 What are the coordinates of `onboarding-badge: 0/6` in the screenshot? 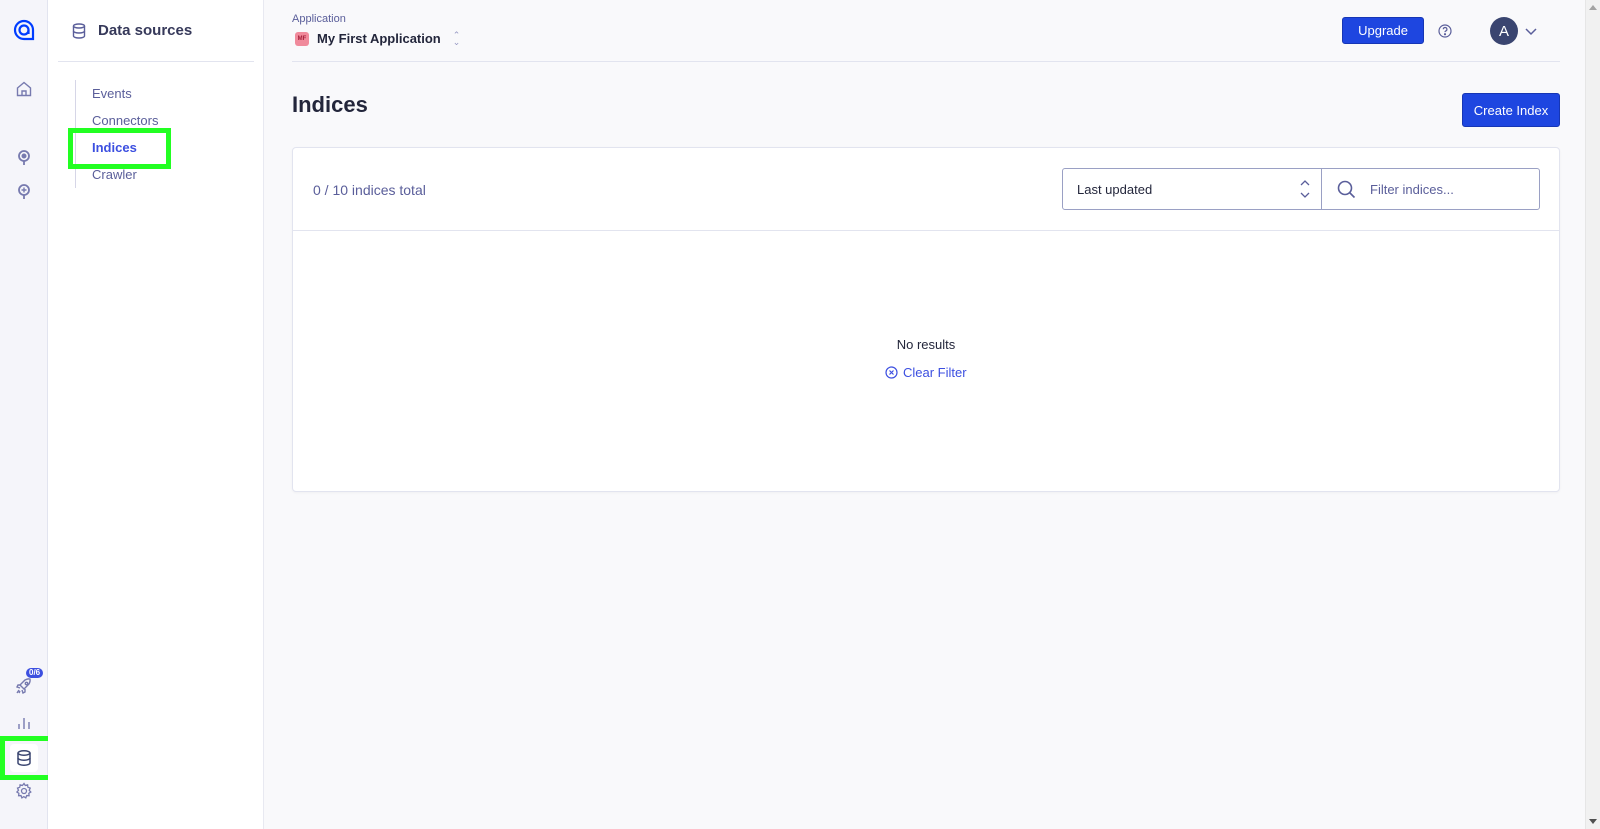 It's located at (35, 673).